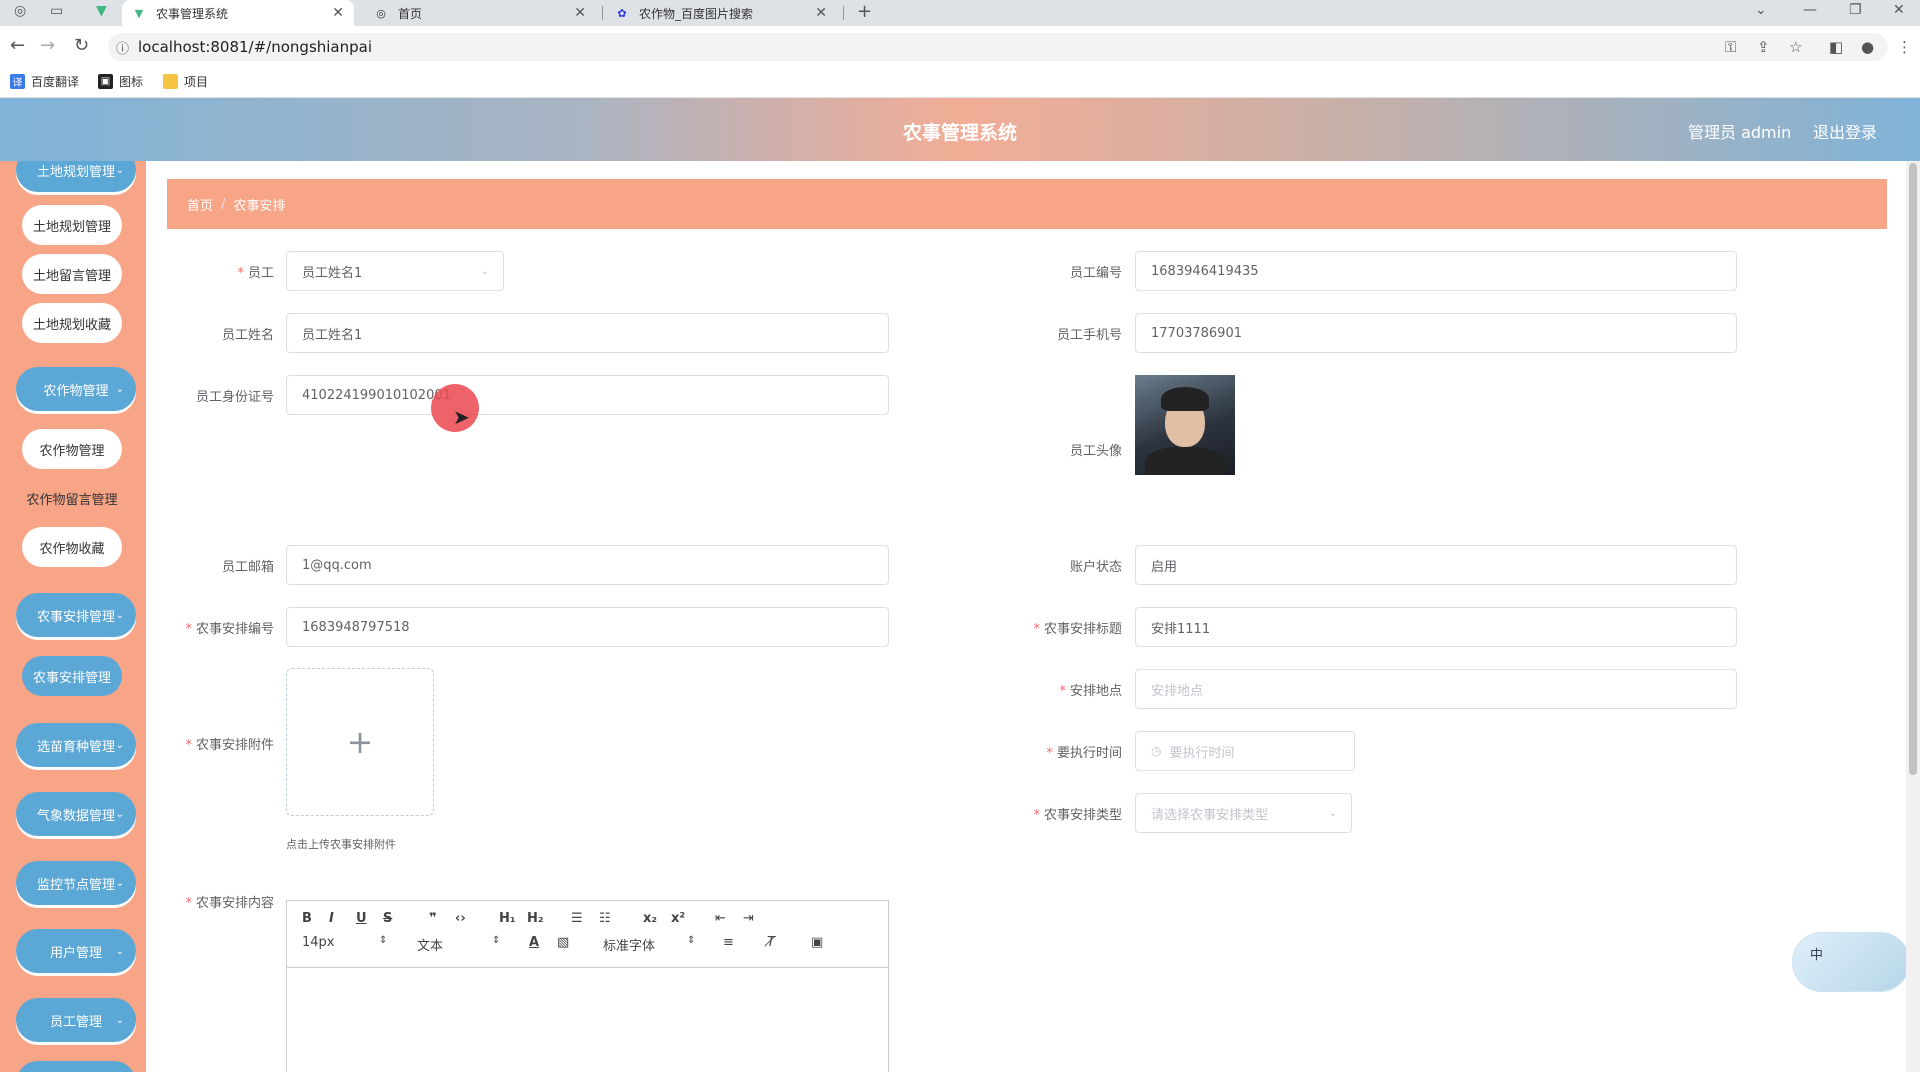 The image size is (1920, 1072). What do you see at coordinates (72, 323) in the screenshot?
I see `sidebar-subitem-land-favorites: 土地规划收藏` at bounding box center [72, 323].